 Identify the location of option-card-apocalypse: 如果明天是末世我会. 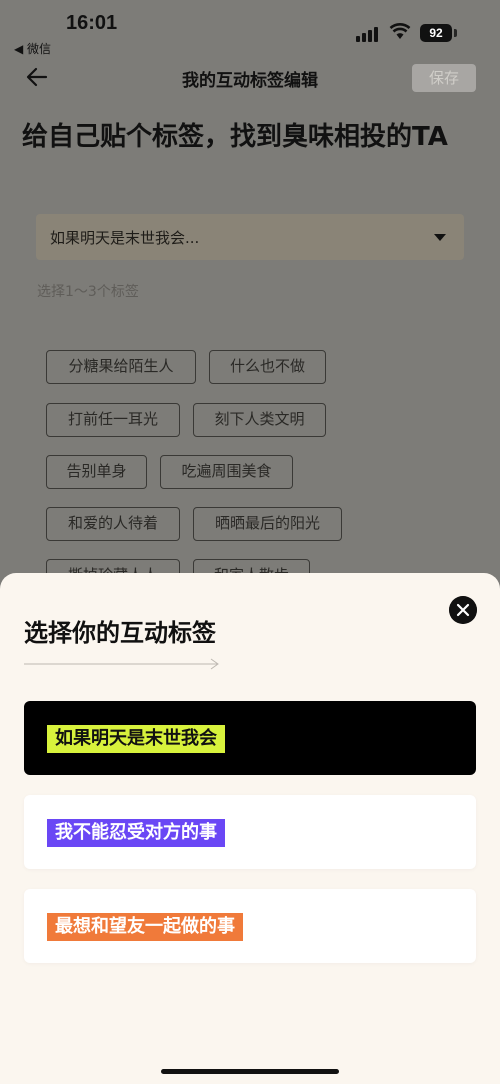
(250, 738).